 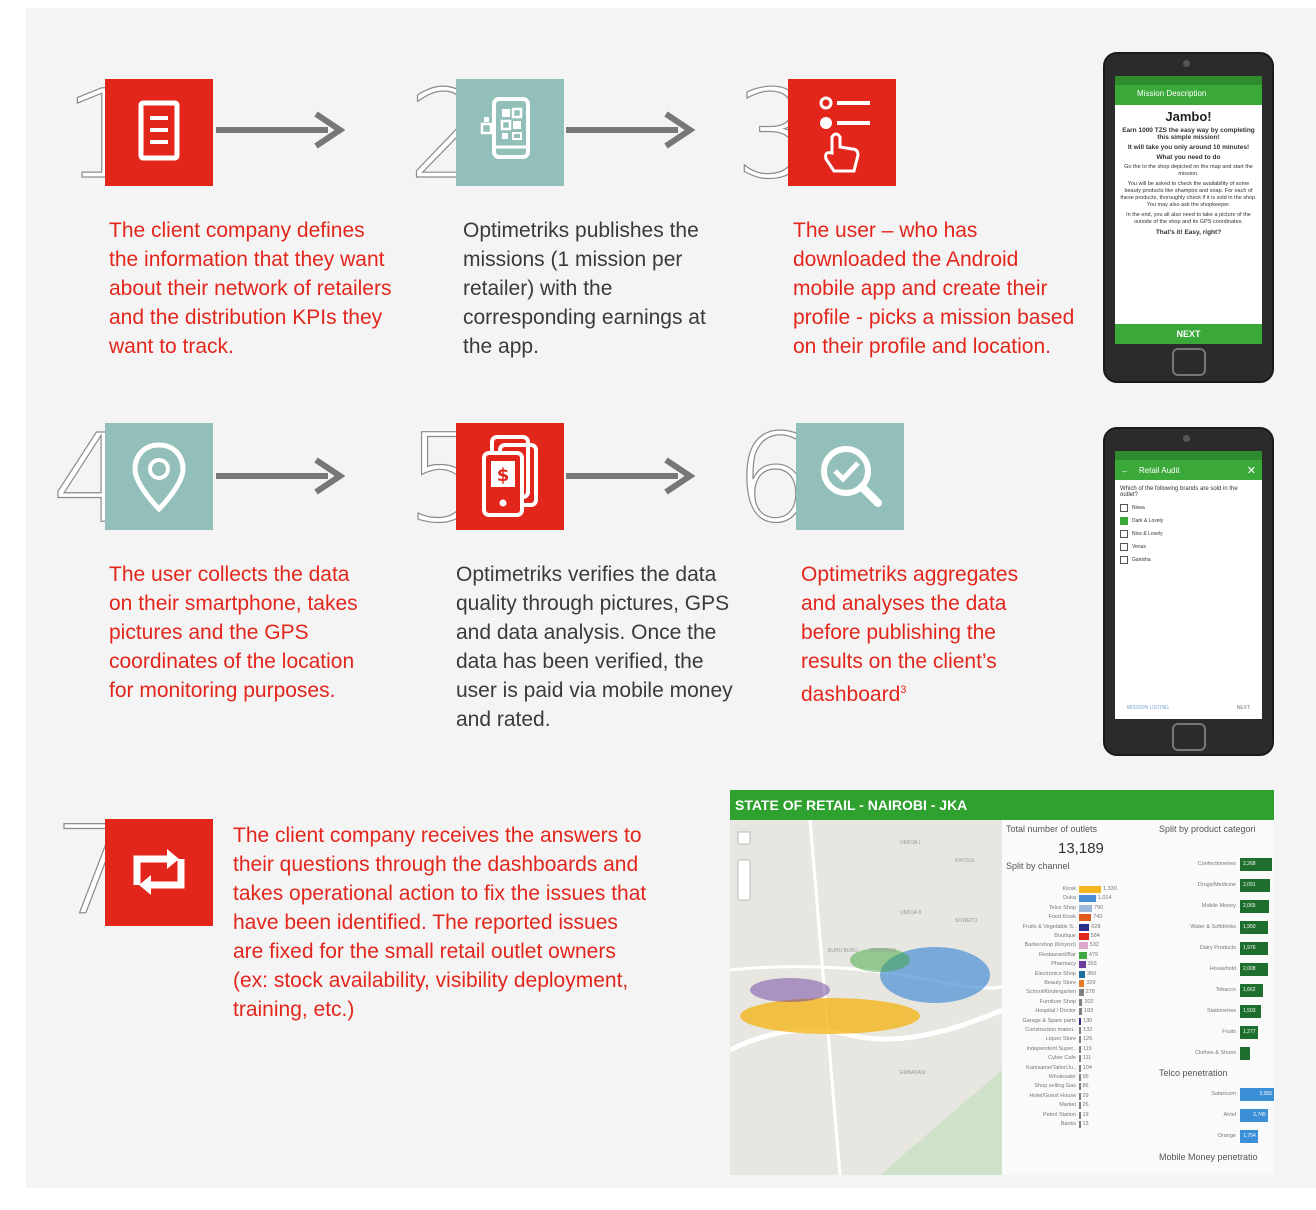 I want to click on product-bar: 2,091, so click(x=1255, y=885).